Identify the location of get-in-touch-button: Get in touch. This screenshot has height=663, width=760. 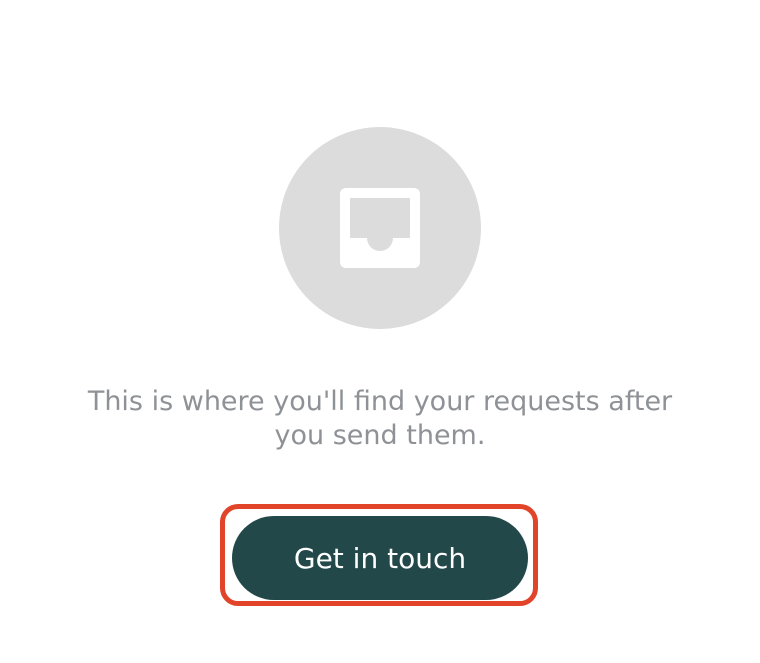
(380, 558).